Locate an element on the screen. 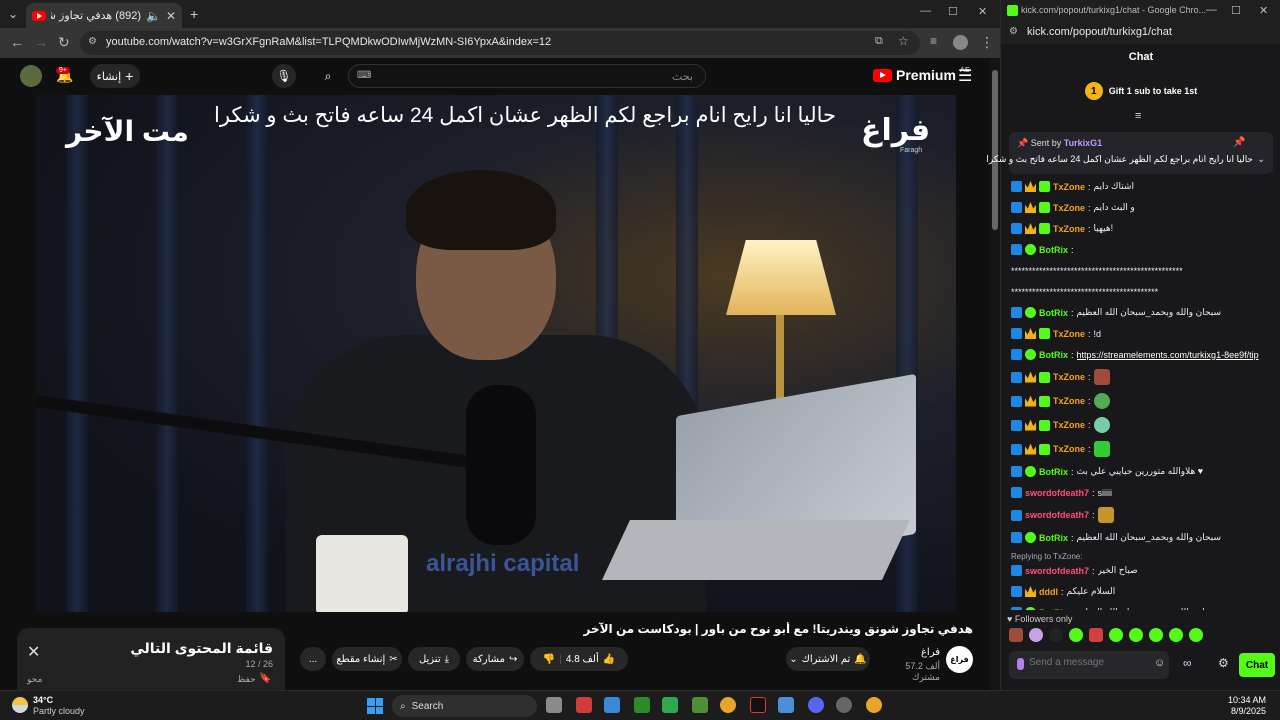 The height and width of the screenshot is (720, 1280). queue-clear-button: محو is located at coordinates (34, 679).